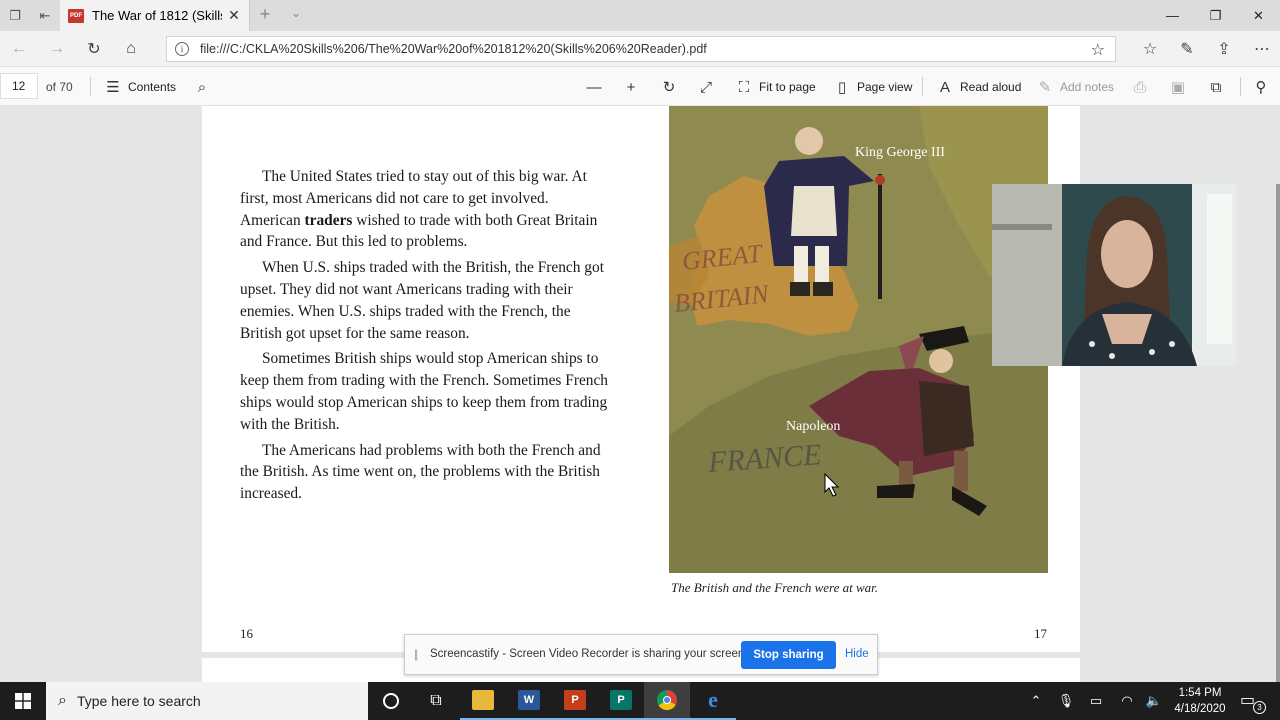 The width and height of the screenshot is (1280, 720). I want to click on battery-icon: ▭, so click(1096, 701).